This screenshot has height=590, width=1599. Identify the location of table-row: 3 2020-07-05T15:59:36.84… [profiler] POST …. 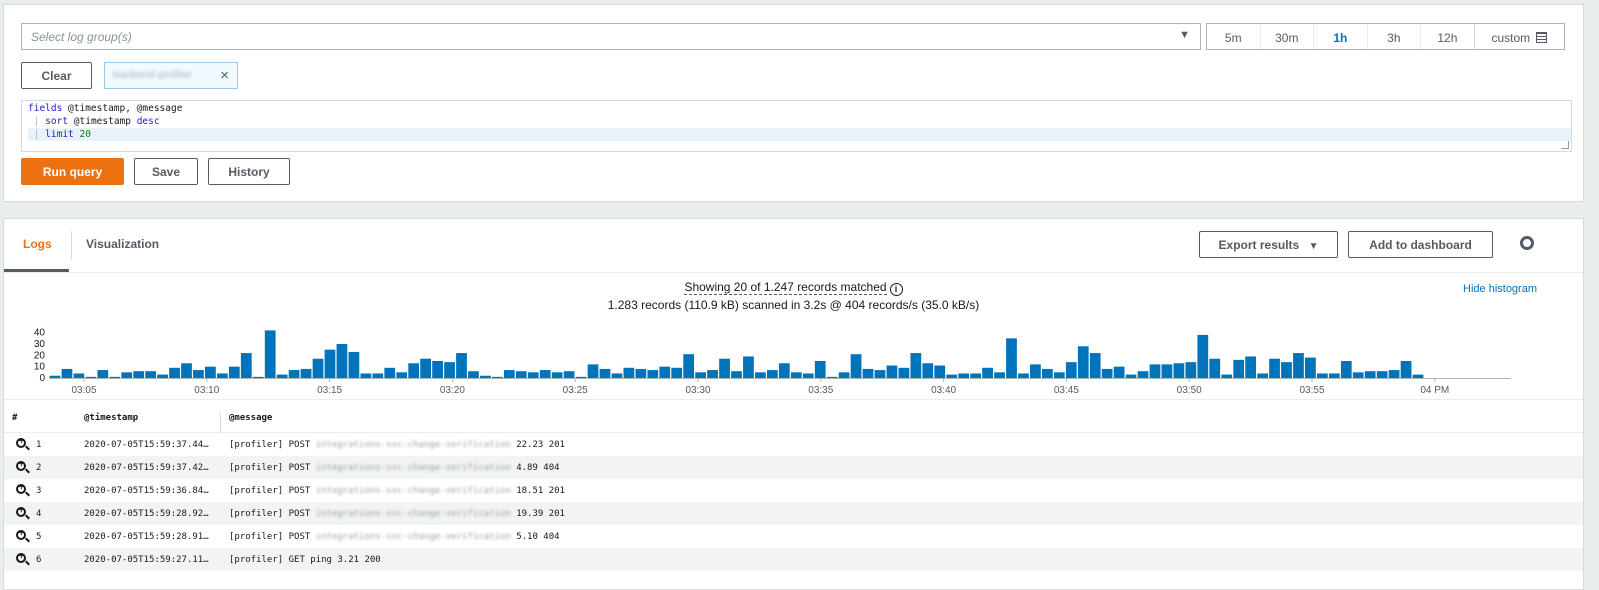
(793, 490).